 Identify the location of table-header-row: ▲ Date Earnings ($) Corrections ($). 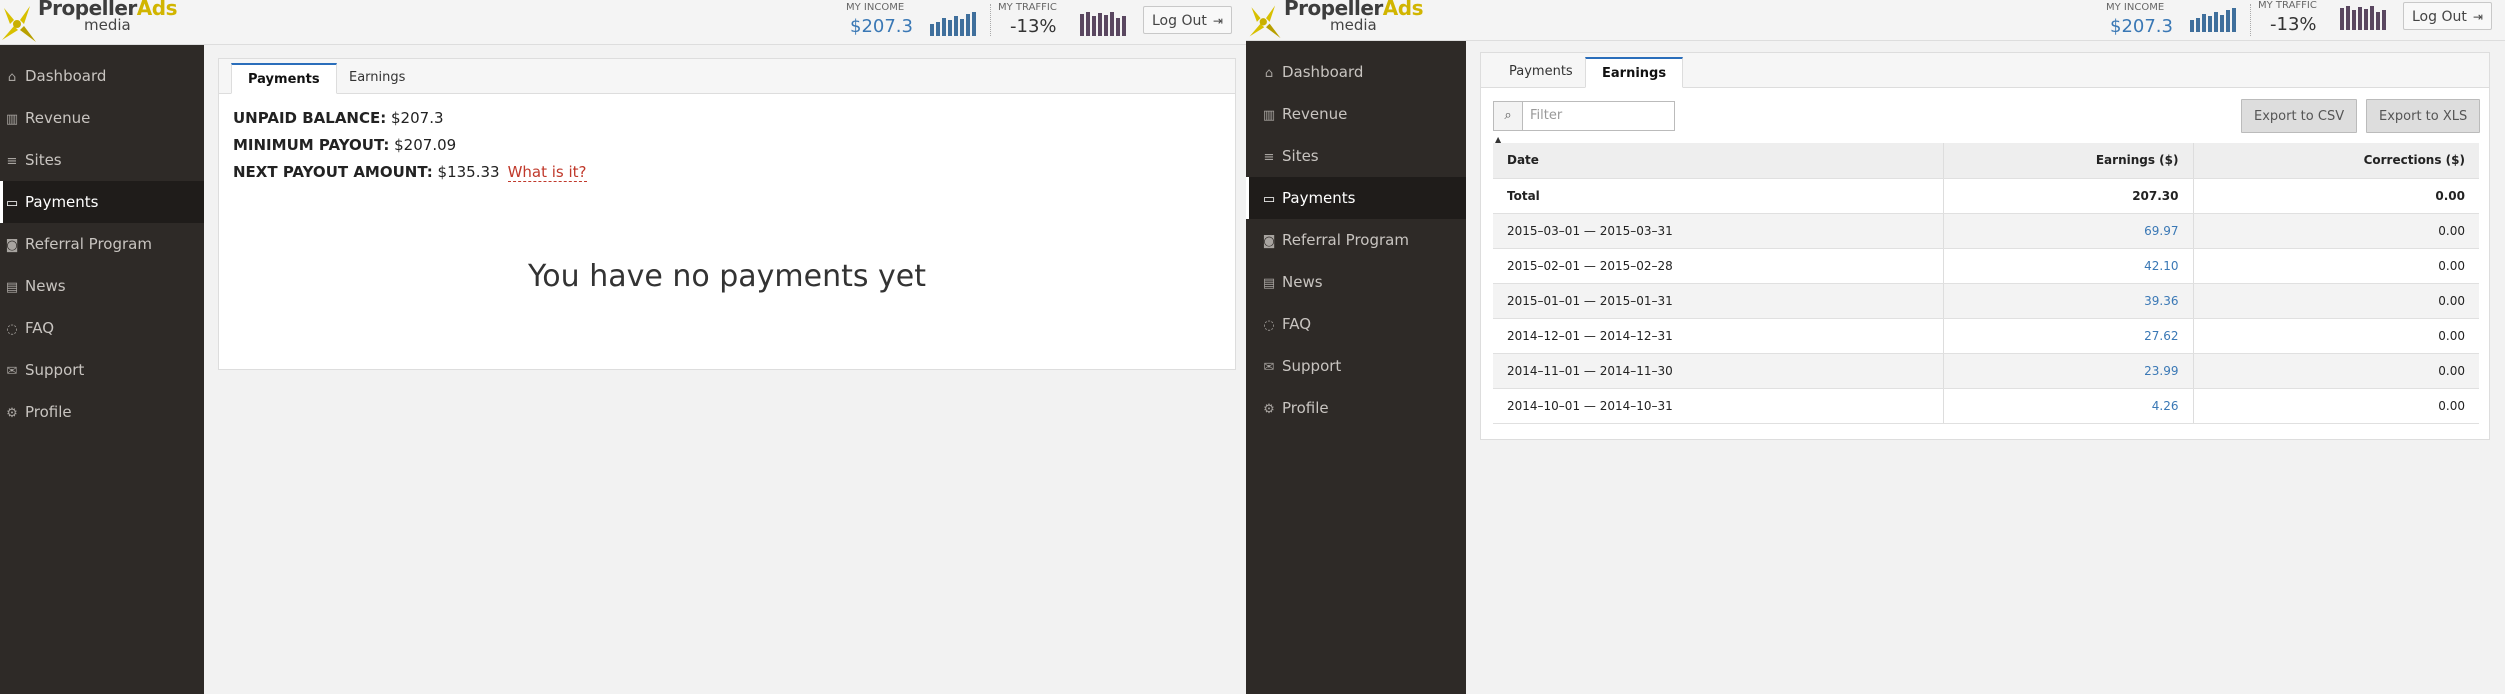
(1986, 157).